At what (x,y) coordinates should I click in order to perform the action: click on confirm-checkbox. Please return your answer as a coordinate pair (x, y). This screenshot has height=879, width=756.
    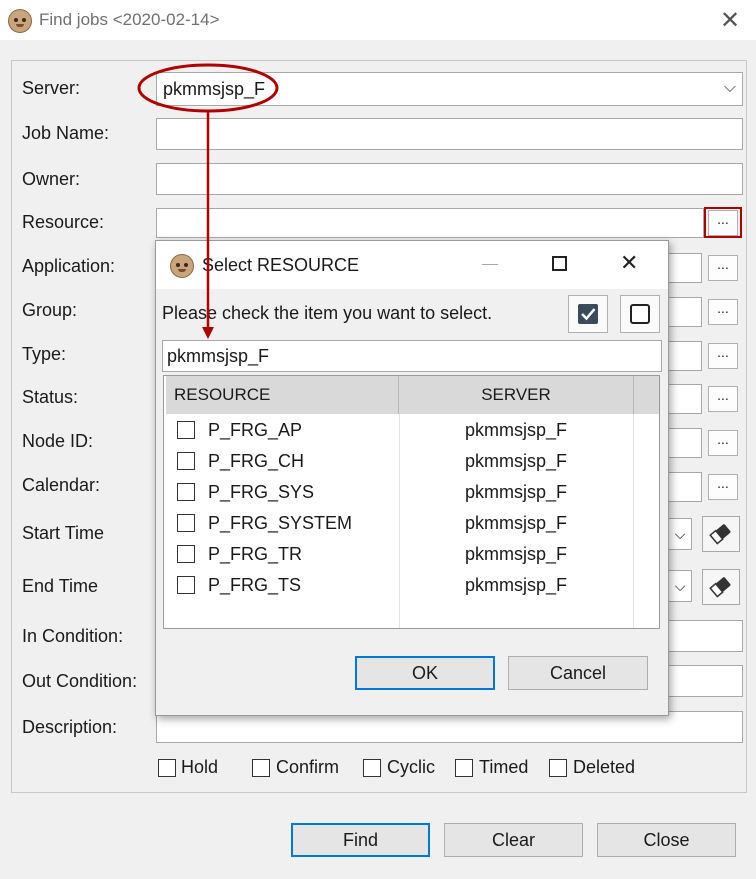
    Looking at the image, I should click on (261, 768).